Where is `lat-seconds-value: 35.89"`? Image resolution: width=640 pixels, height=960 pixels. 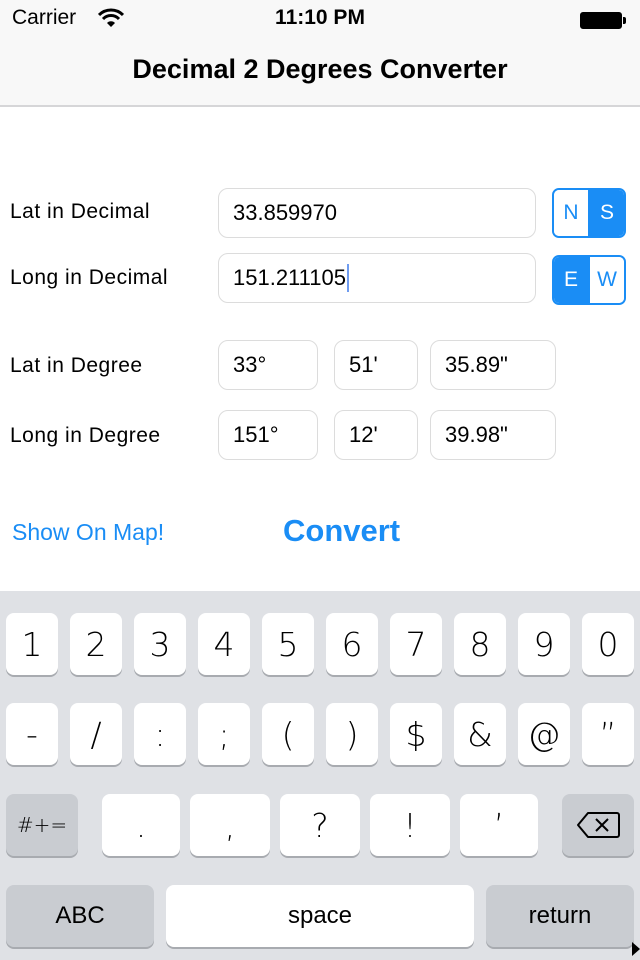
lat-seconds-value: 35.89" is located at coordinates (476, 364).